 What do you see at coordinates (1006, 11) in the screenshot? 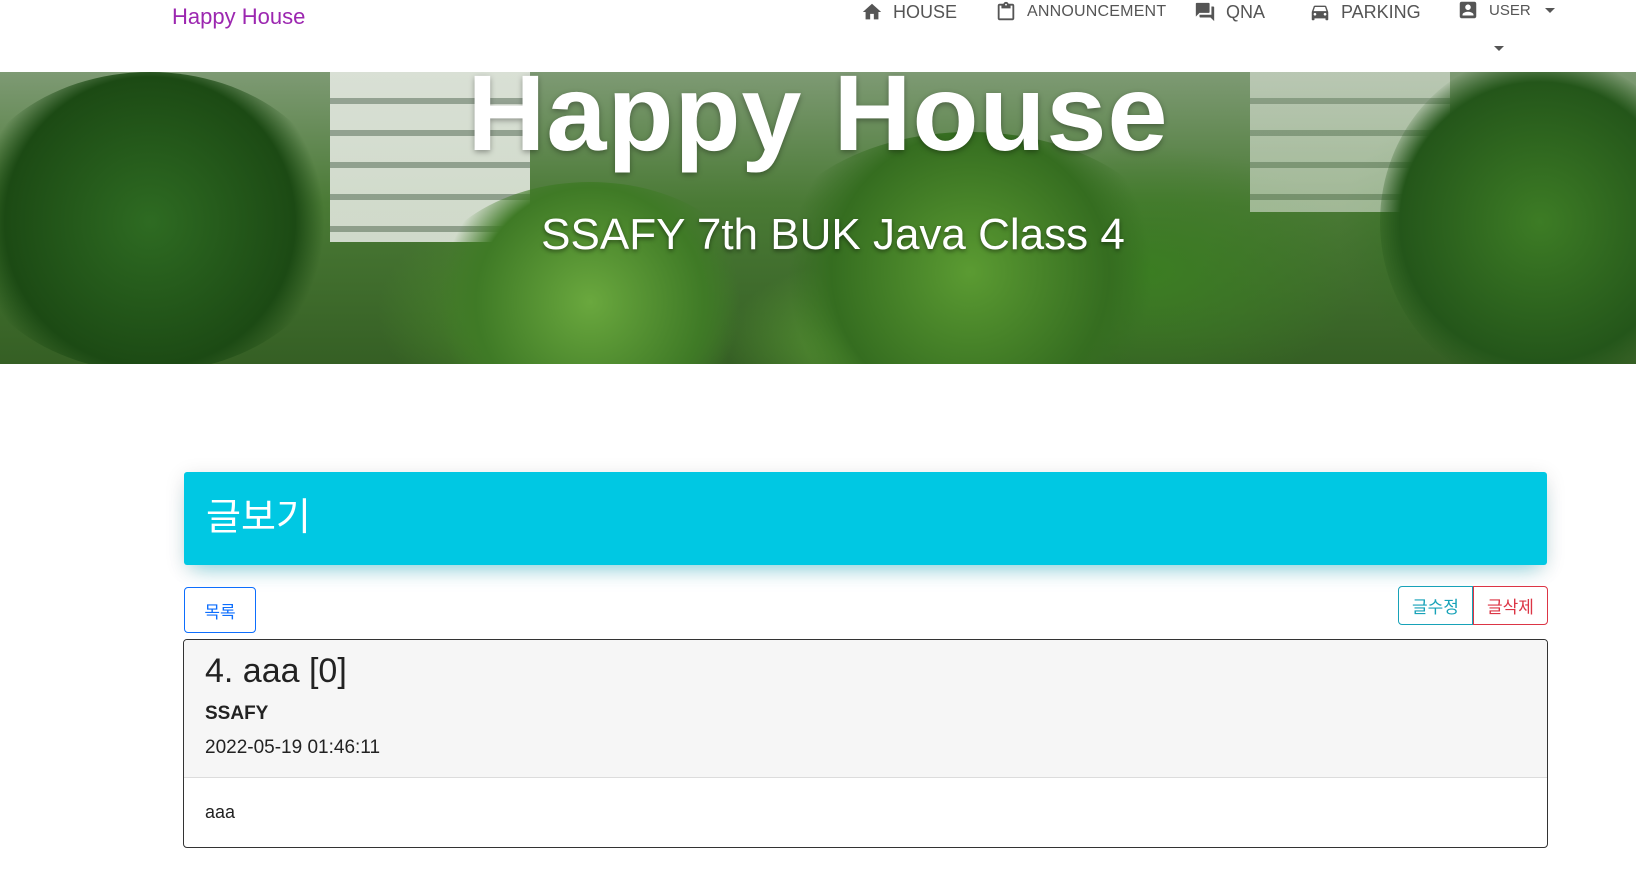
I see `clipboard-icon` at bounding box center [1006, 11].